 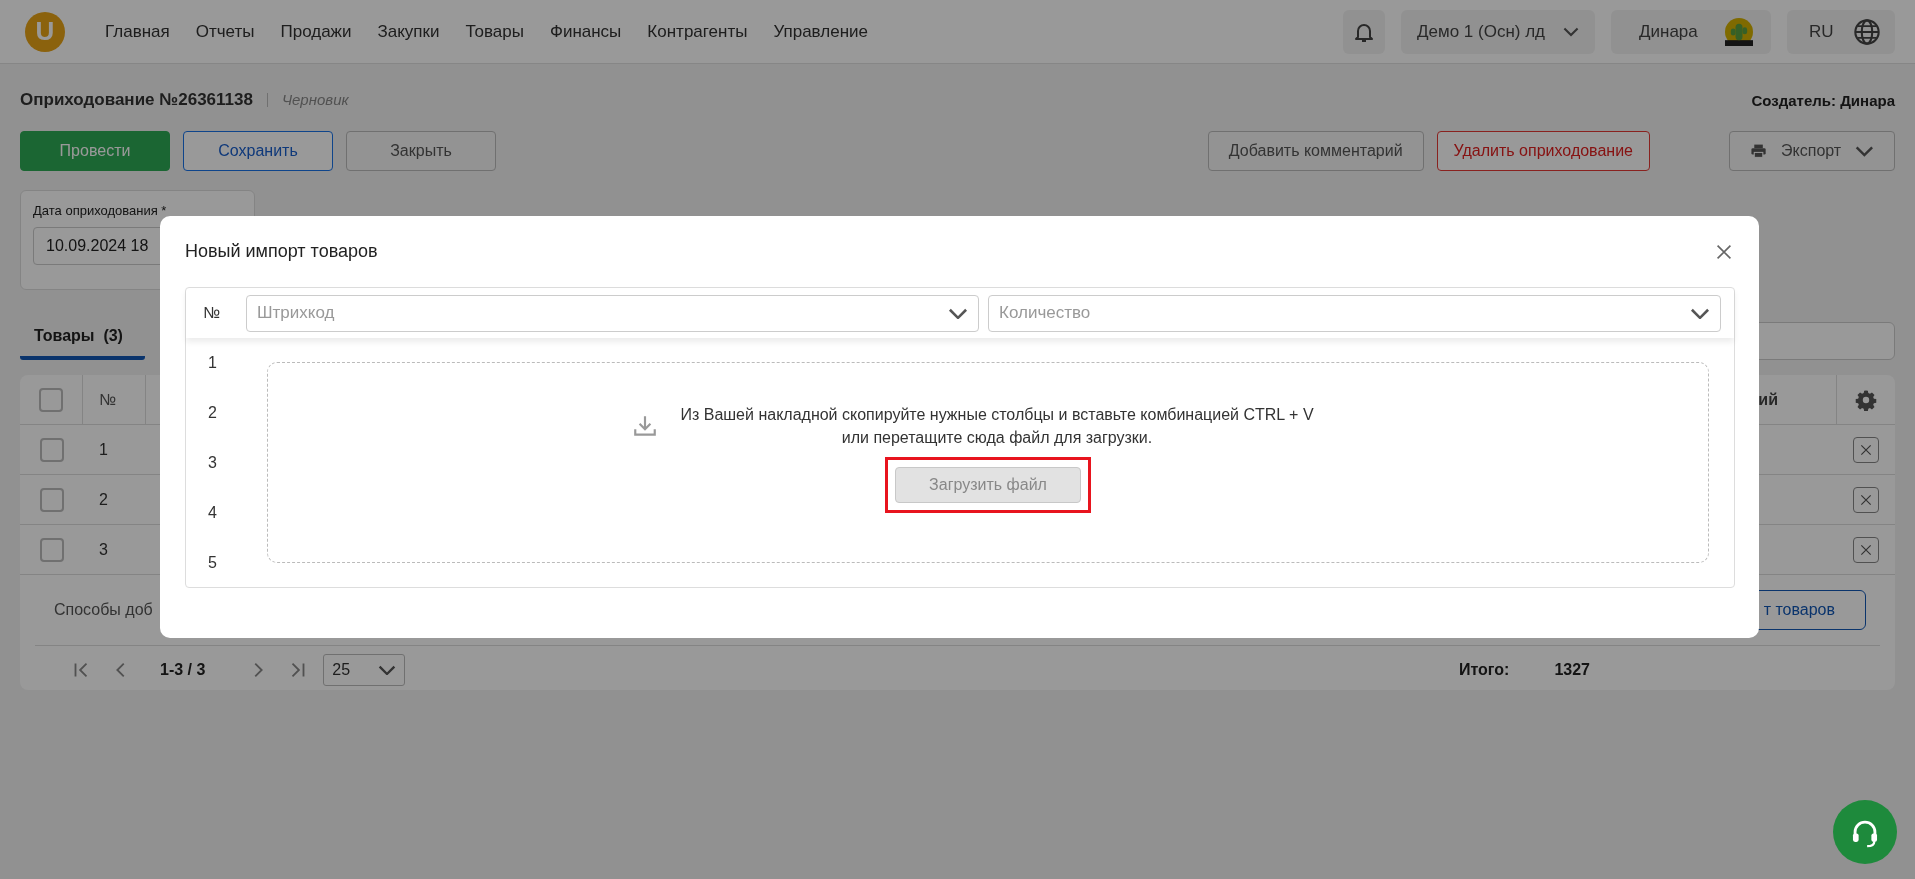 I want to click on company-dropdown: Демо 1 (Осн) лд, so click(x=1498, y=31).